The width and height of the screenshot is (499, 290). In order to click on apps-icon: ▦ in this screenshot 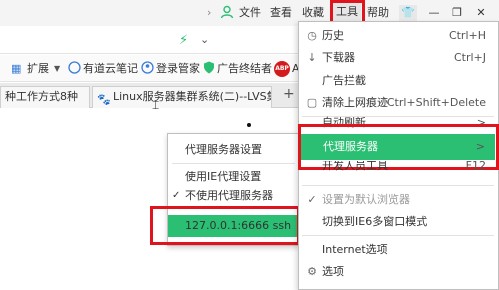, I will do `click(16, 69)`.